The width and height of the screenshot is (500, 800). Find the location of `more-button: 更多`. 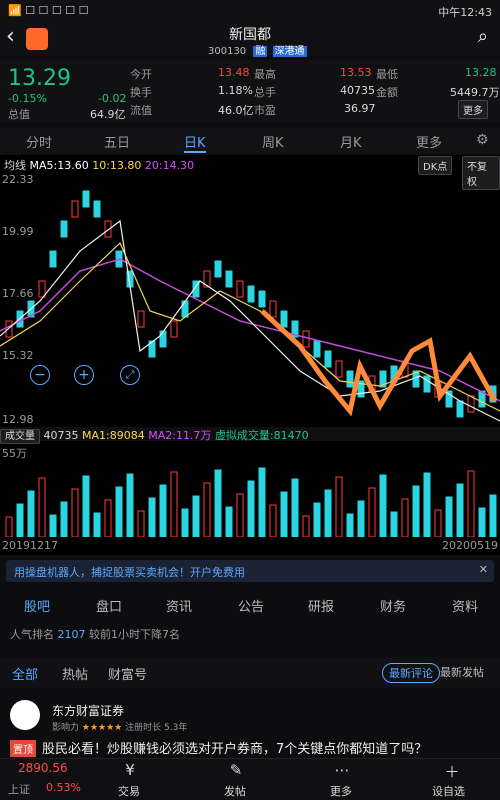

more-button: 更多 is located at coordinates (473, 109).